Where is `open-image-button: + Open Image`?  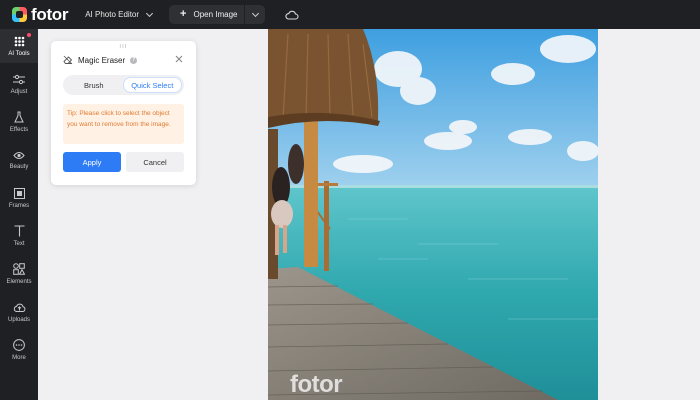
open-image-button: + Open Image is located at coordinates (217, 14).